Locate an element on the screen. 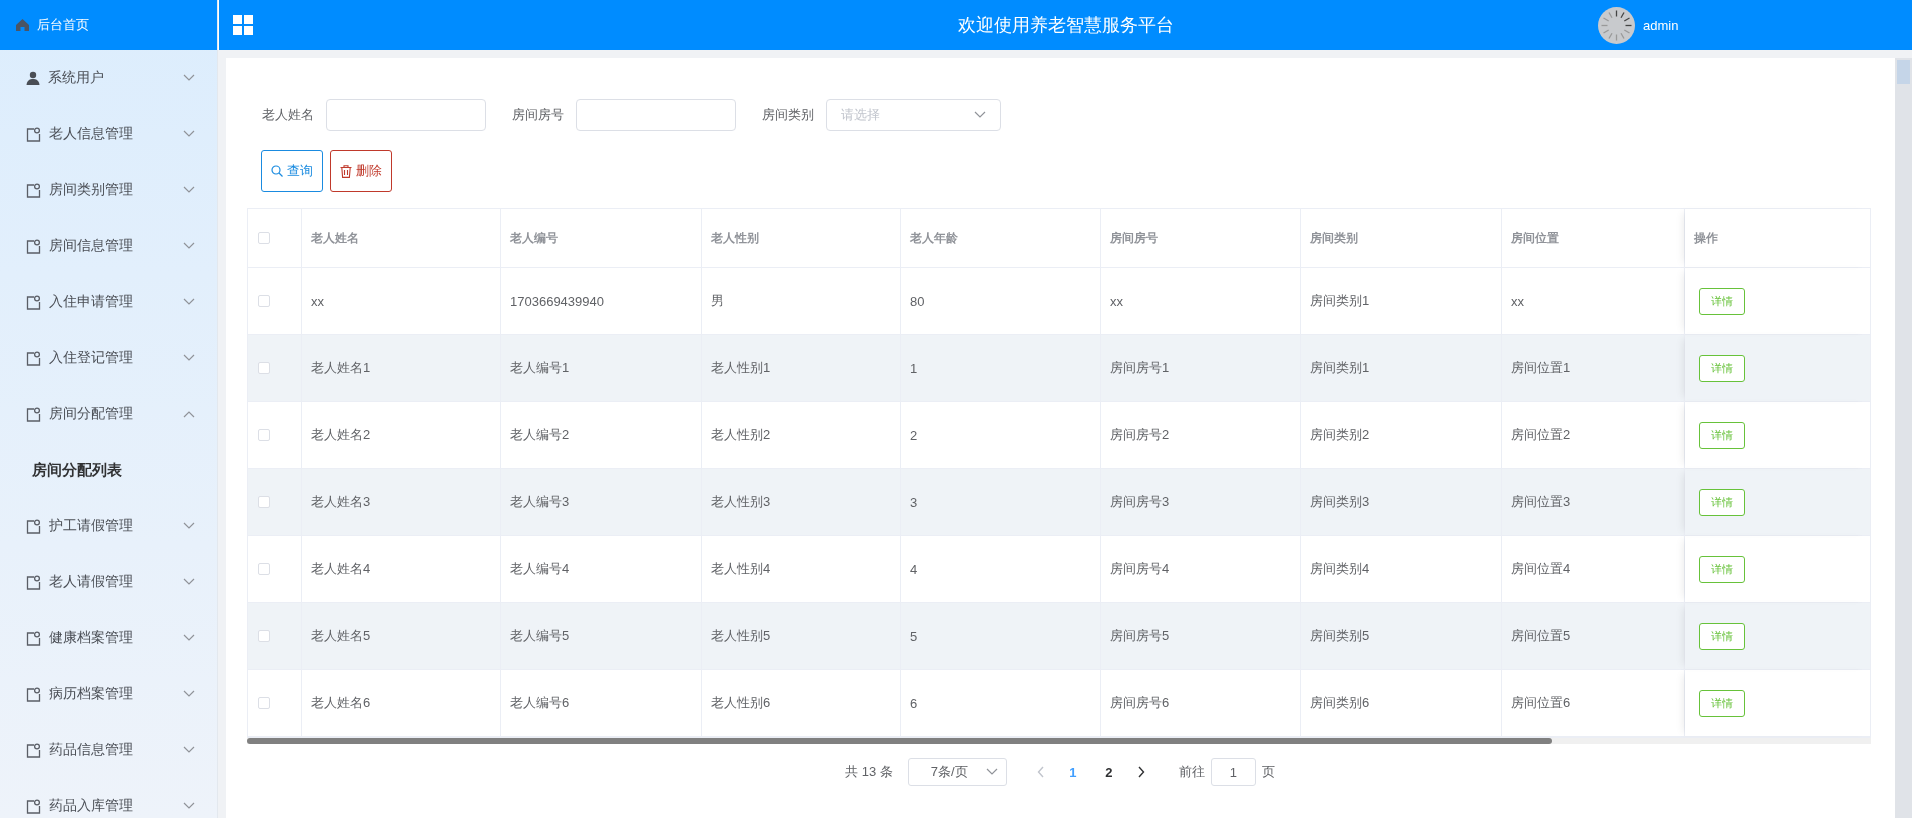 The width and height of the screenshot is (1912, 818). submenu-item: 房间分配列表 is located at coordinates (108, 470).